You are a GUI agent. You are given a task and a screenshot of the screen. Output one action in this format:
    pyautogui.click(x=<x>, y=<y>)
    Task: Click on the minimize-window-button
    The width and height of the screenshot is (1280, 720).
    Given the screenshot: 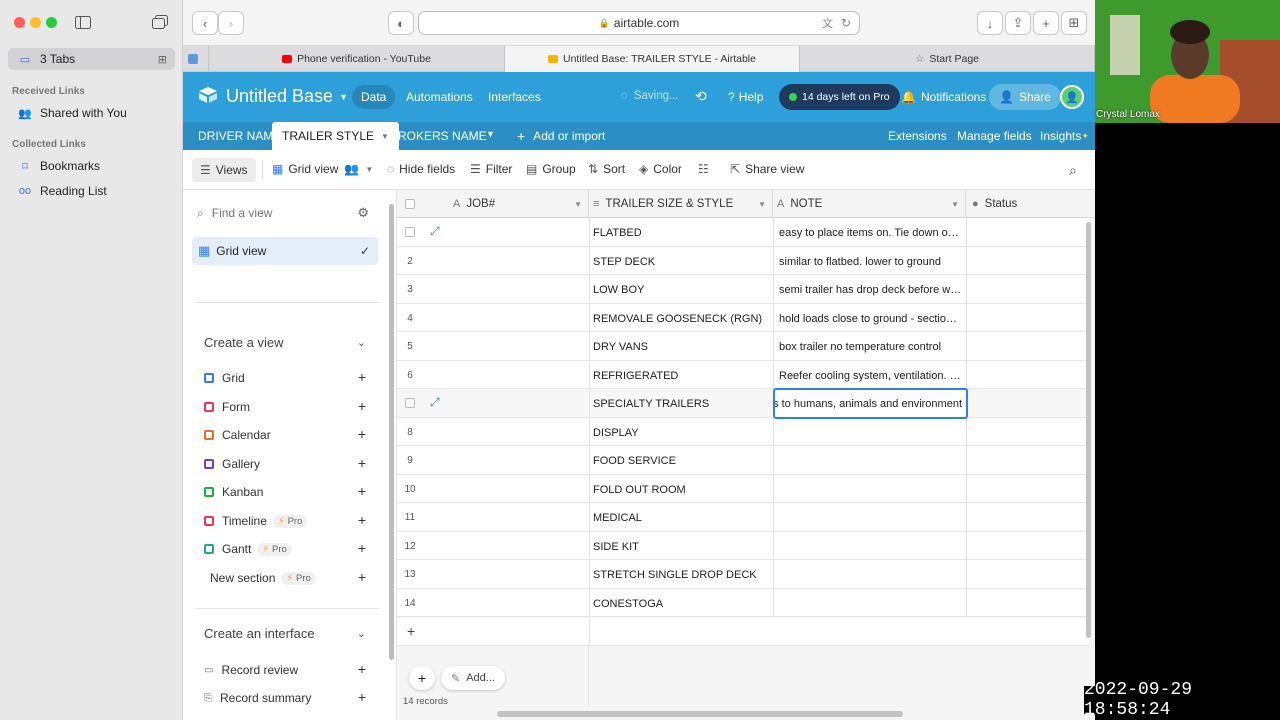 What is the action you would take?
    pyautogui.click(x=35, y=22)
    